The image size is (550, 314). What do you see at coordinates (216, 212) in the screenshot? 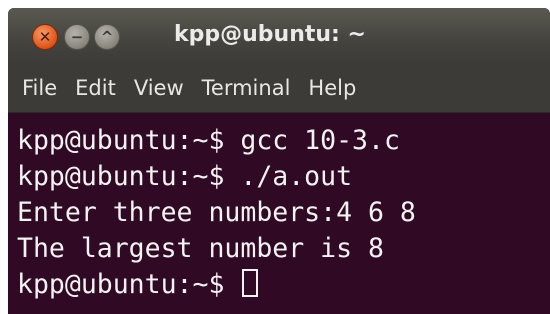
I see `terminal-line: Enter three numbers:4 6 8` at bounding box center [216, 212].